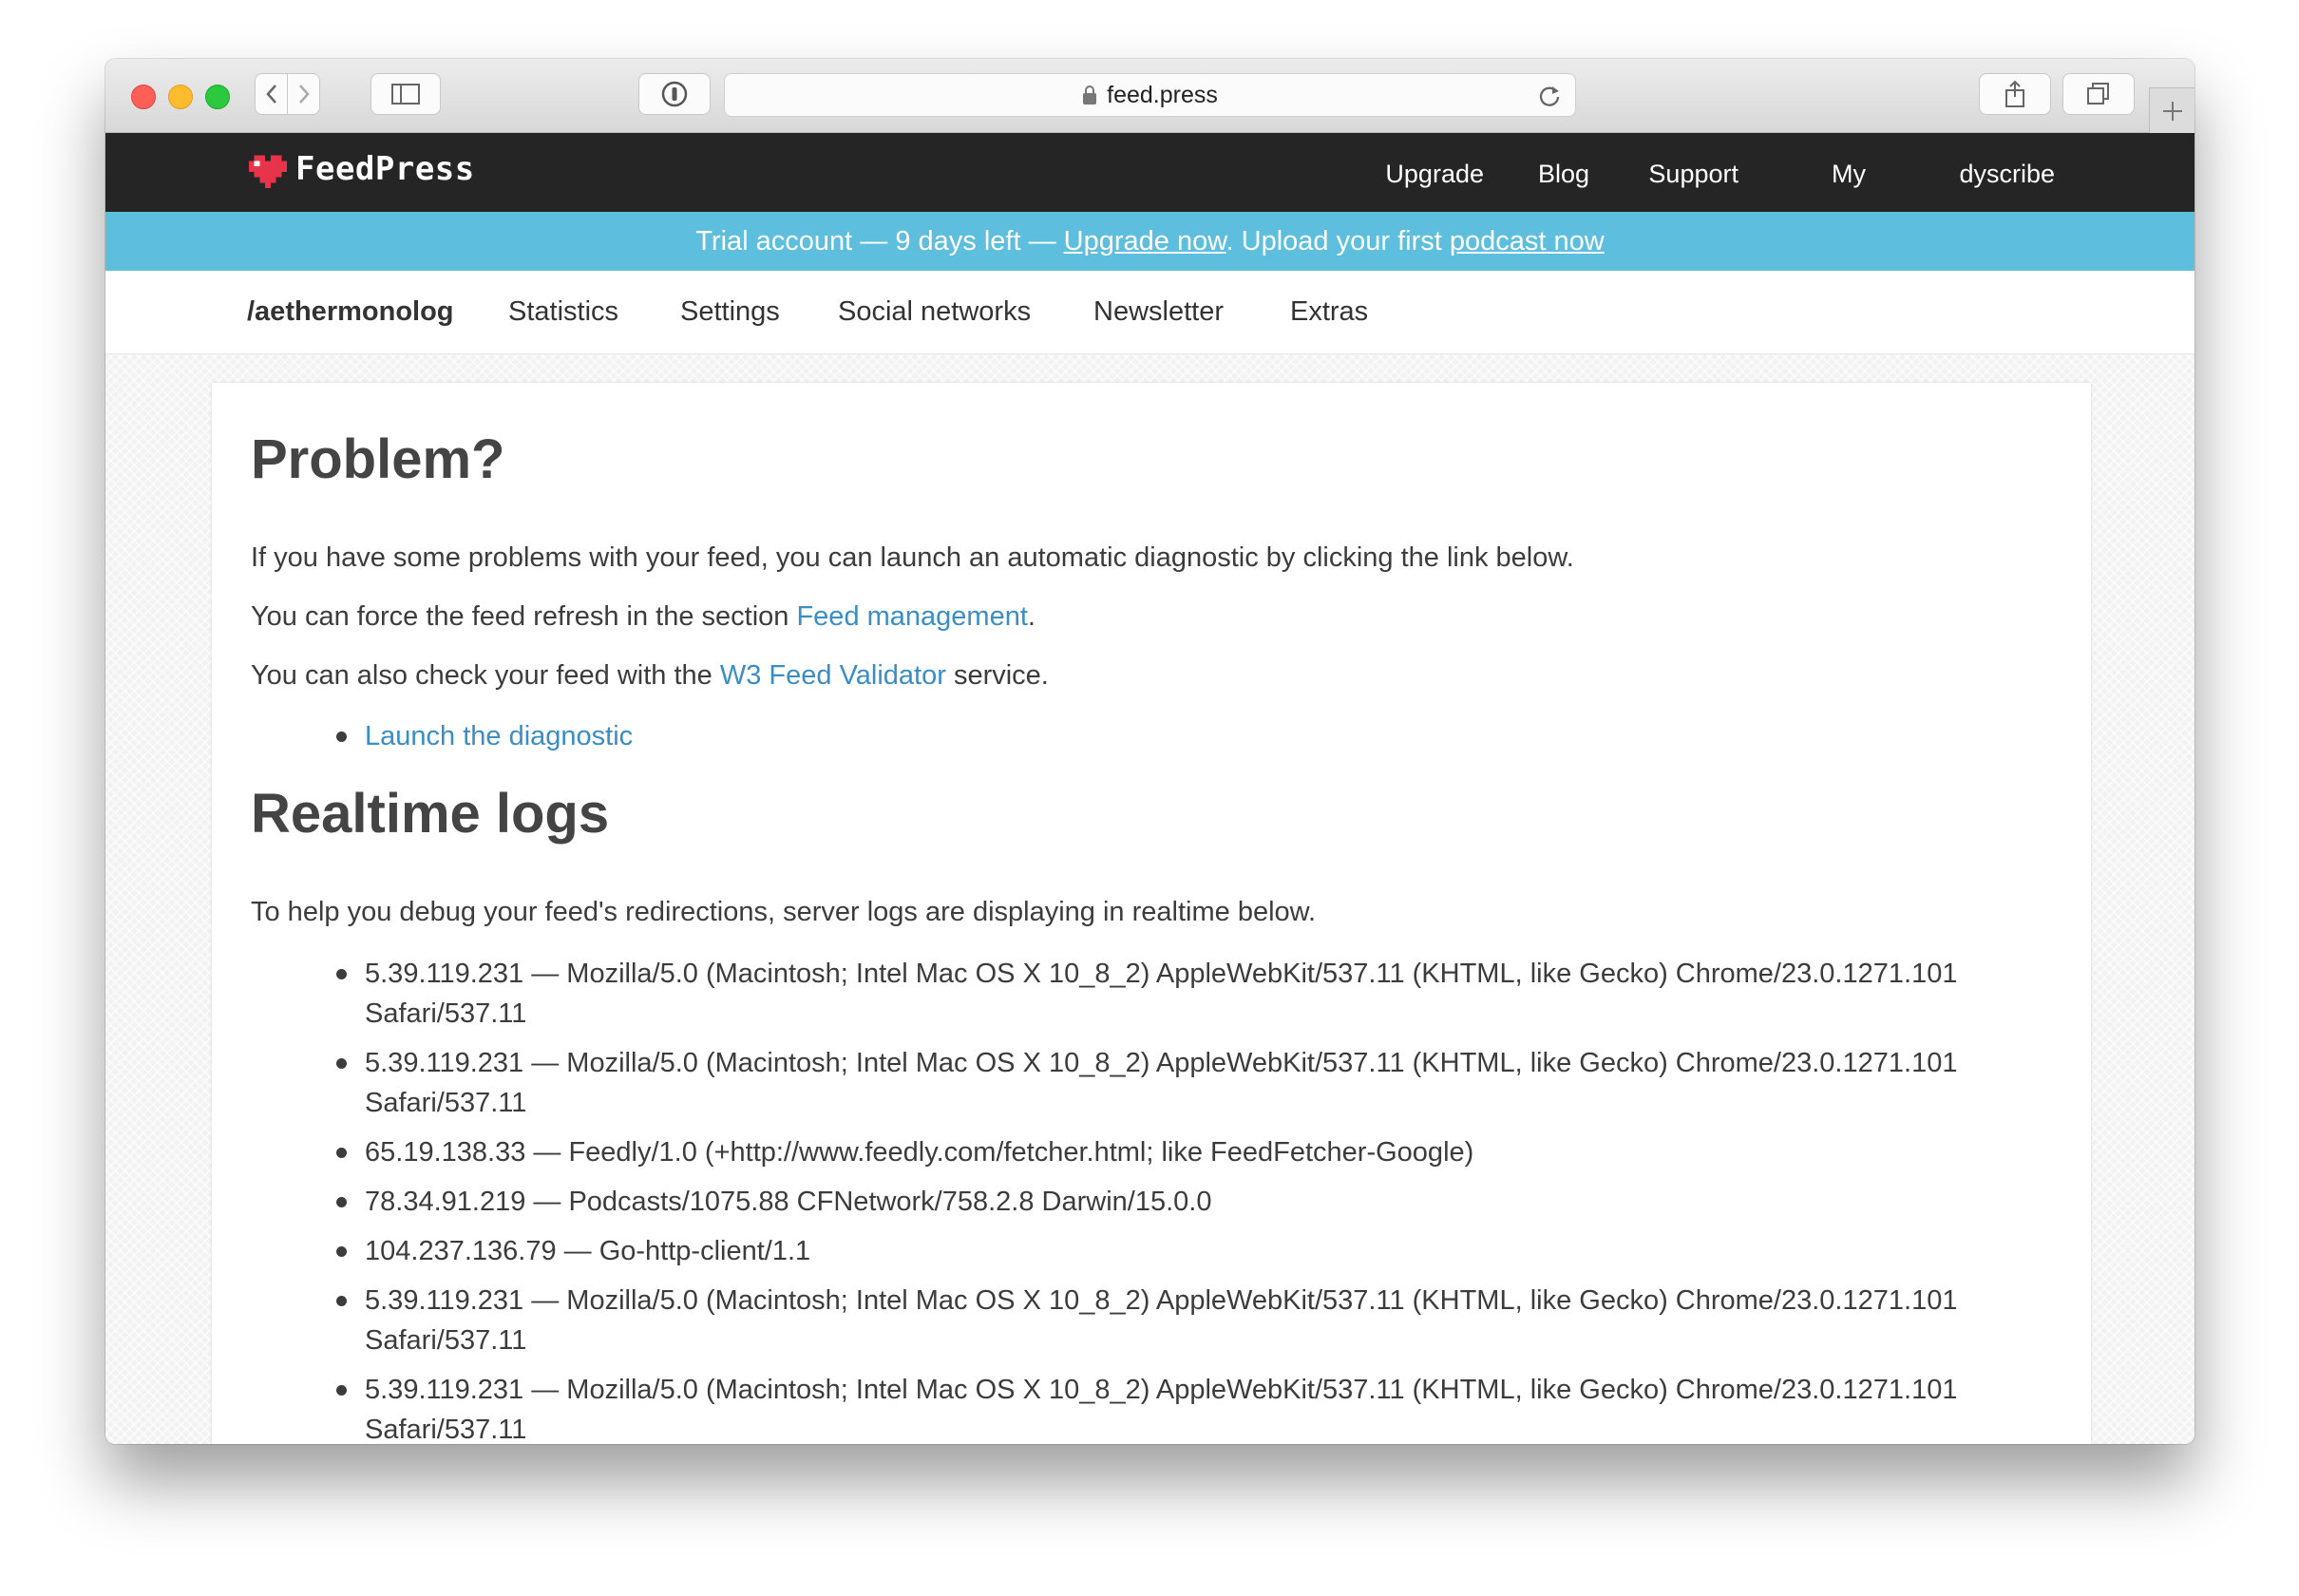 The image size is (2299, 1596). I want to click on validator-suffix: service., so click(997, 675).